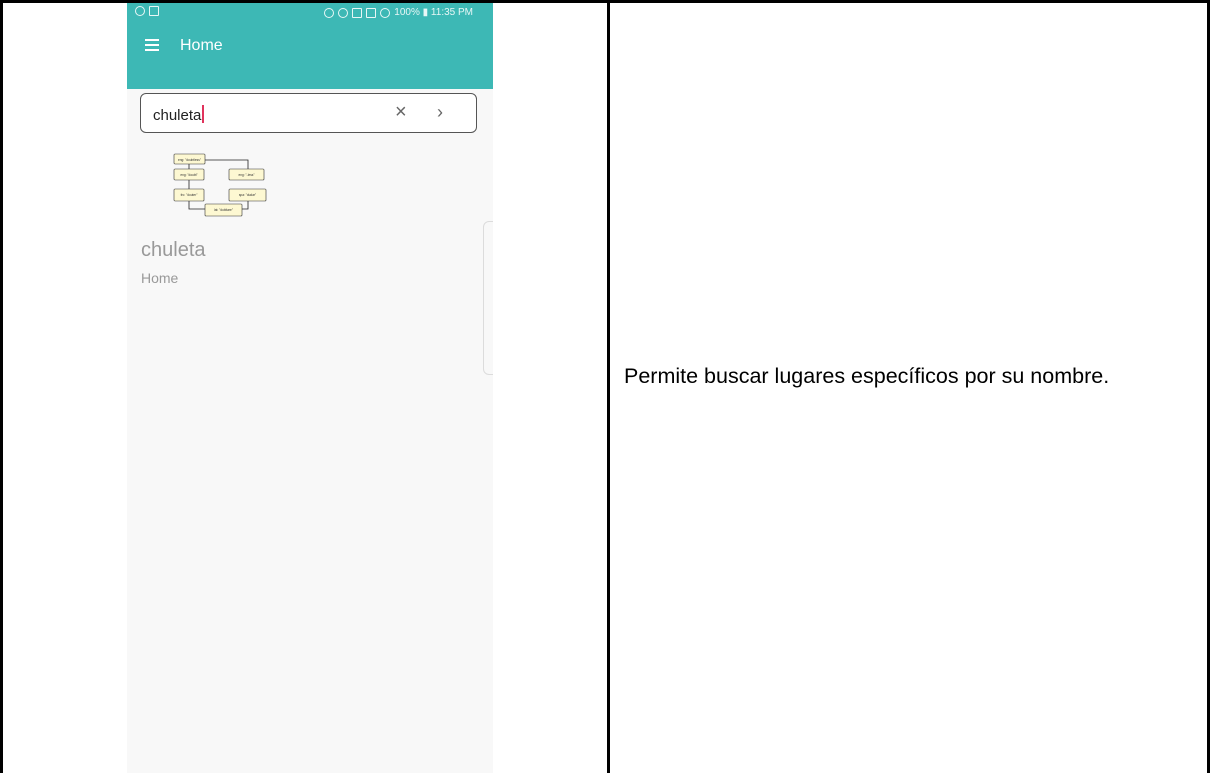  Describe the element at coordinates (178, 114) in the screenshot. I see `search-input-value: chuleta` at that location.